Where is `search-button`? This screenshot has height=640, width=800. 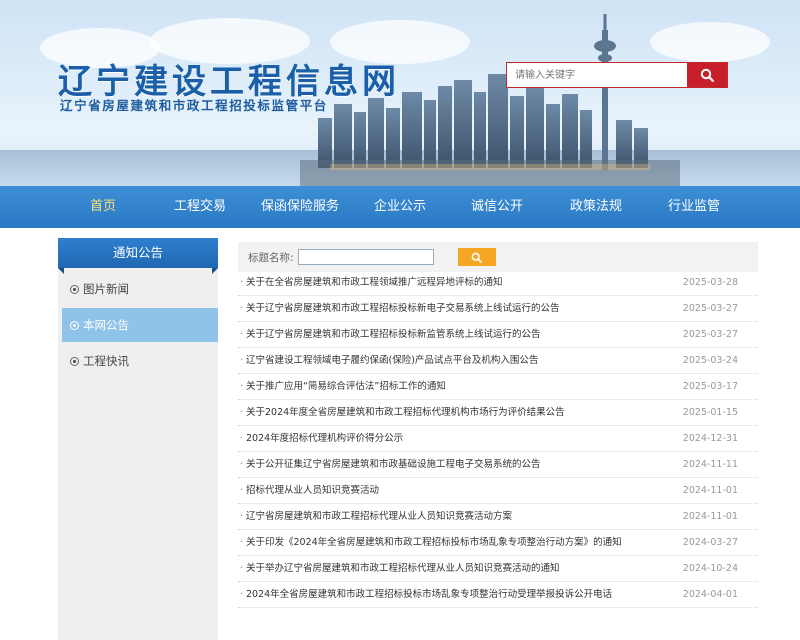 search-button is located at coordinates (707, 75).